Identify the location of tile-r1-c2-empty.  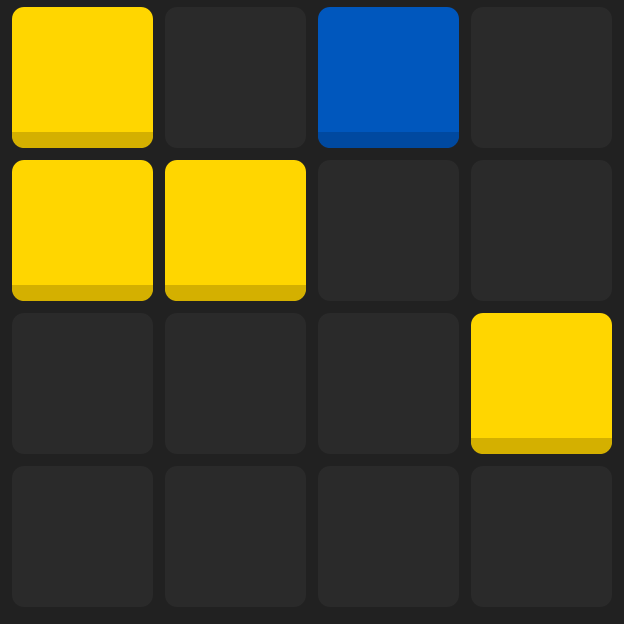
(235, 77).